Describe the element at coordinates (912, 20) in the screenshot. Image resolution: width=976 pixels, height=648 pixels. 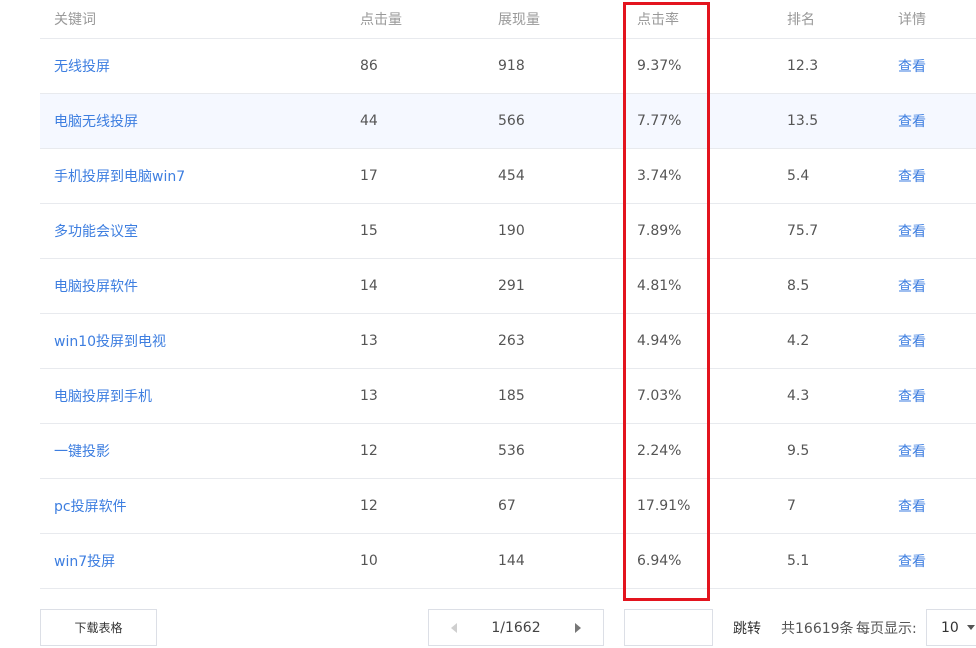
I see `header-detail: 详情` at that location.